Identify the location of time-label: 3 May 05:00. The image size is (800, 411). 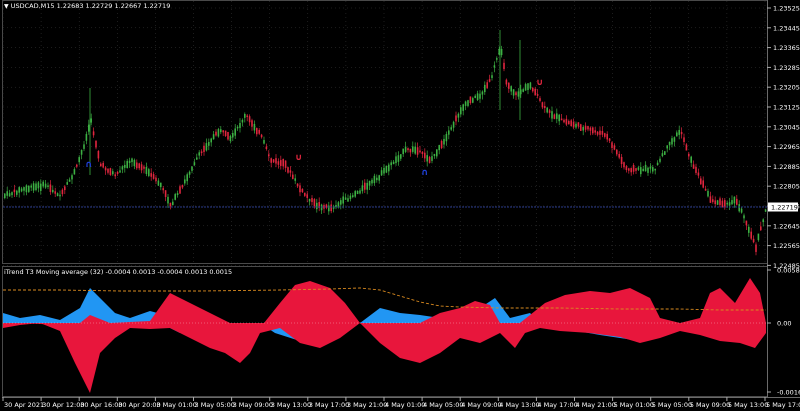
(215, 405).